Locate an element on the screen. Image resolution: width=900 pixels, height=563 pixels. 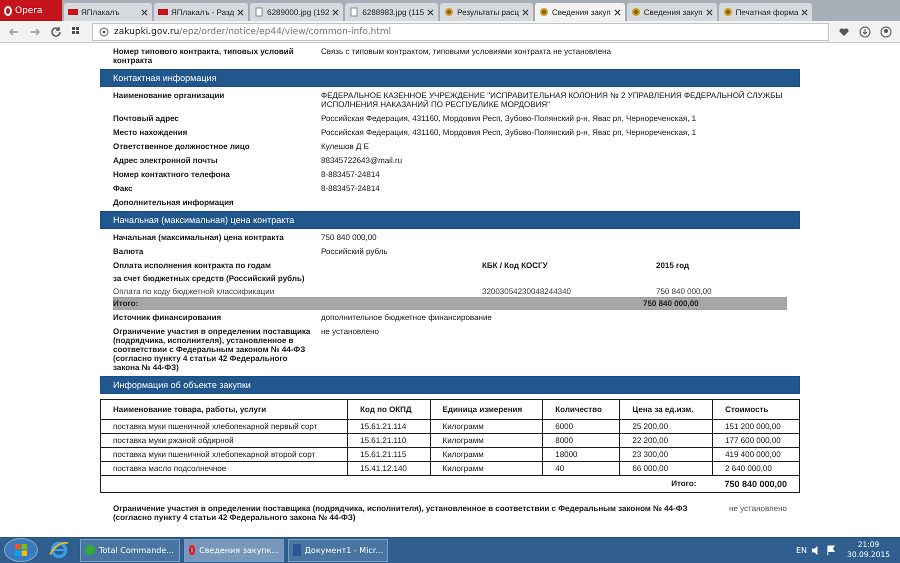
field-label: Дополнительная информация is located at coordinates (174, 202).